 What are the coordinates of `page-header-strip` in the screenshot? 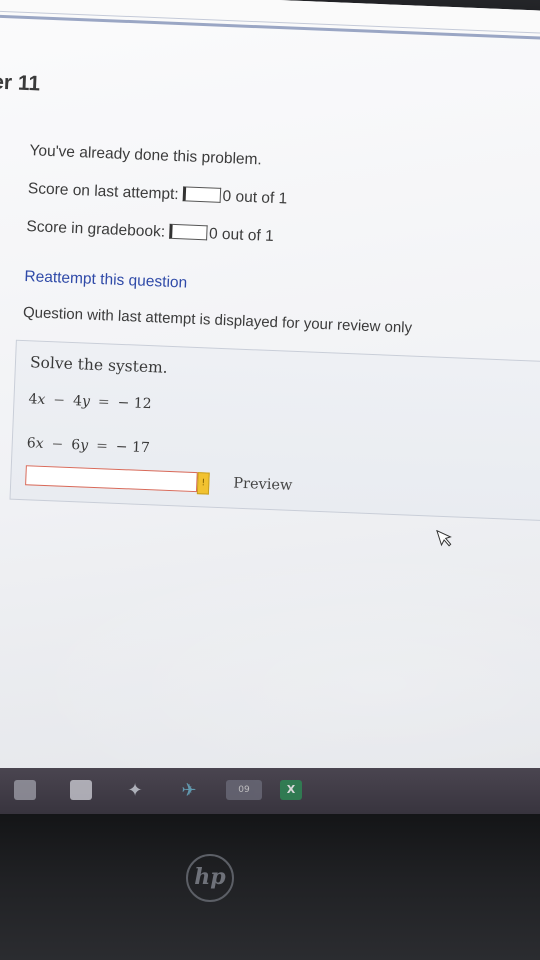 It's located at (270, 21).